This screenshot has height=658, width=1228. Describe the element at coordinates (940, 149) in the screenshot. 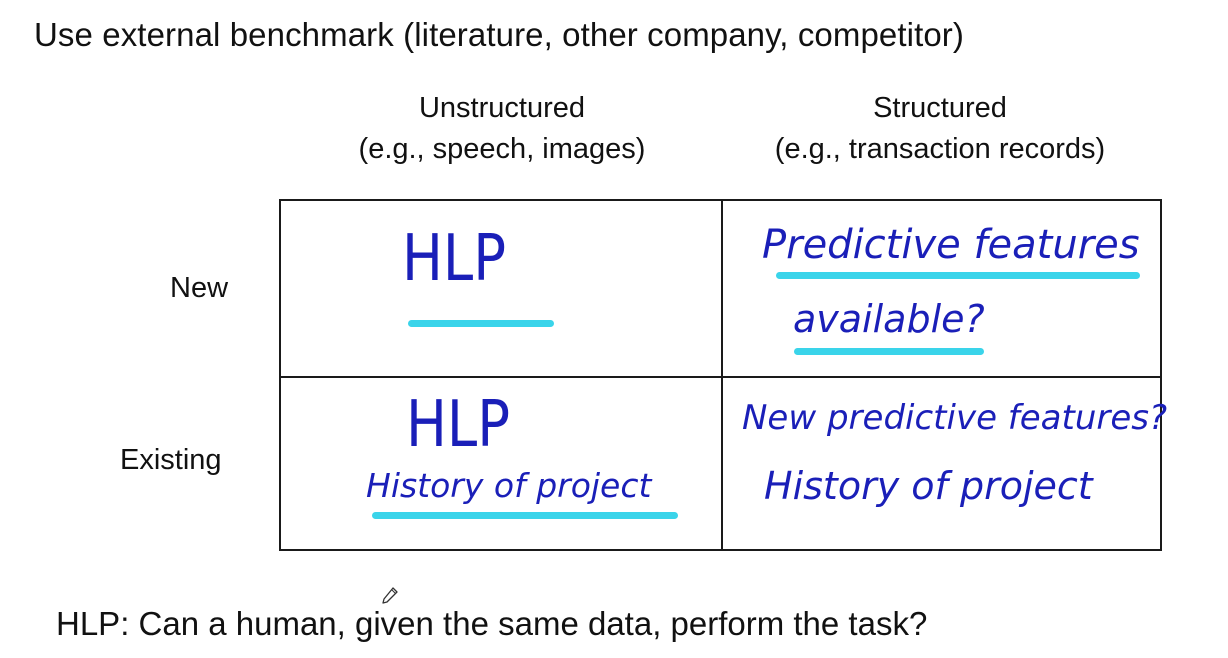

I see `column-example: (e.g., transaction records)` at that location.